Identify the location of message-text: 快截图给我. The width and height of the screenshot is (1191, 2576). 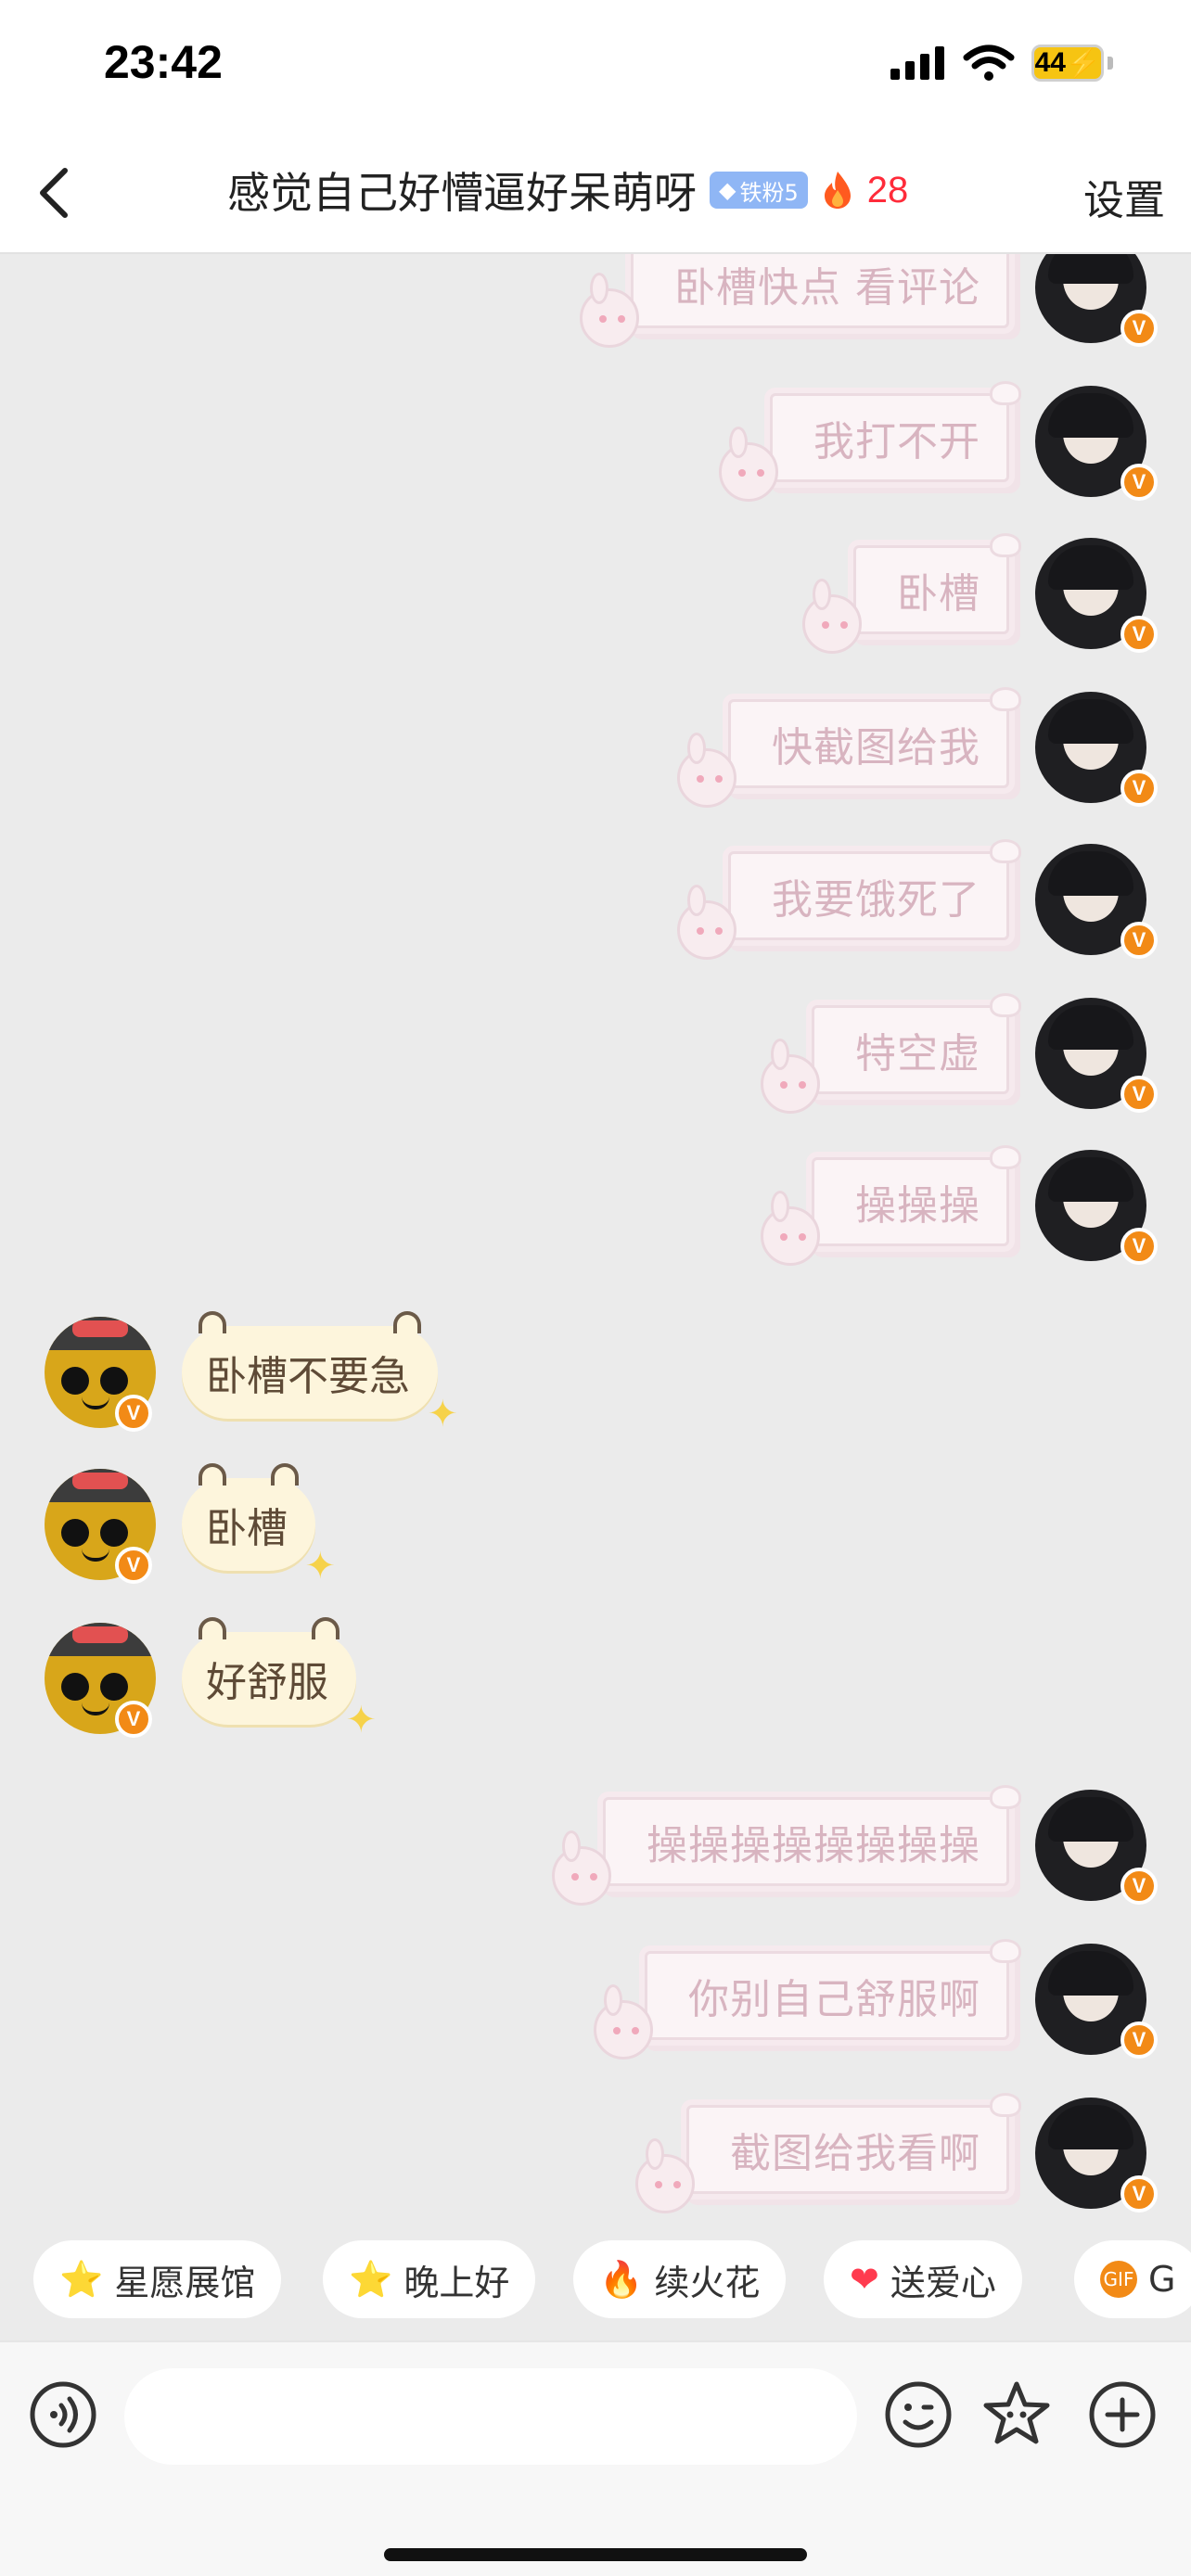
(876, 748).